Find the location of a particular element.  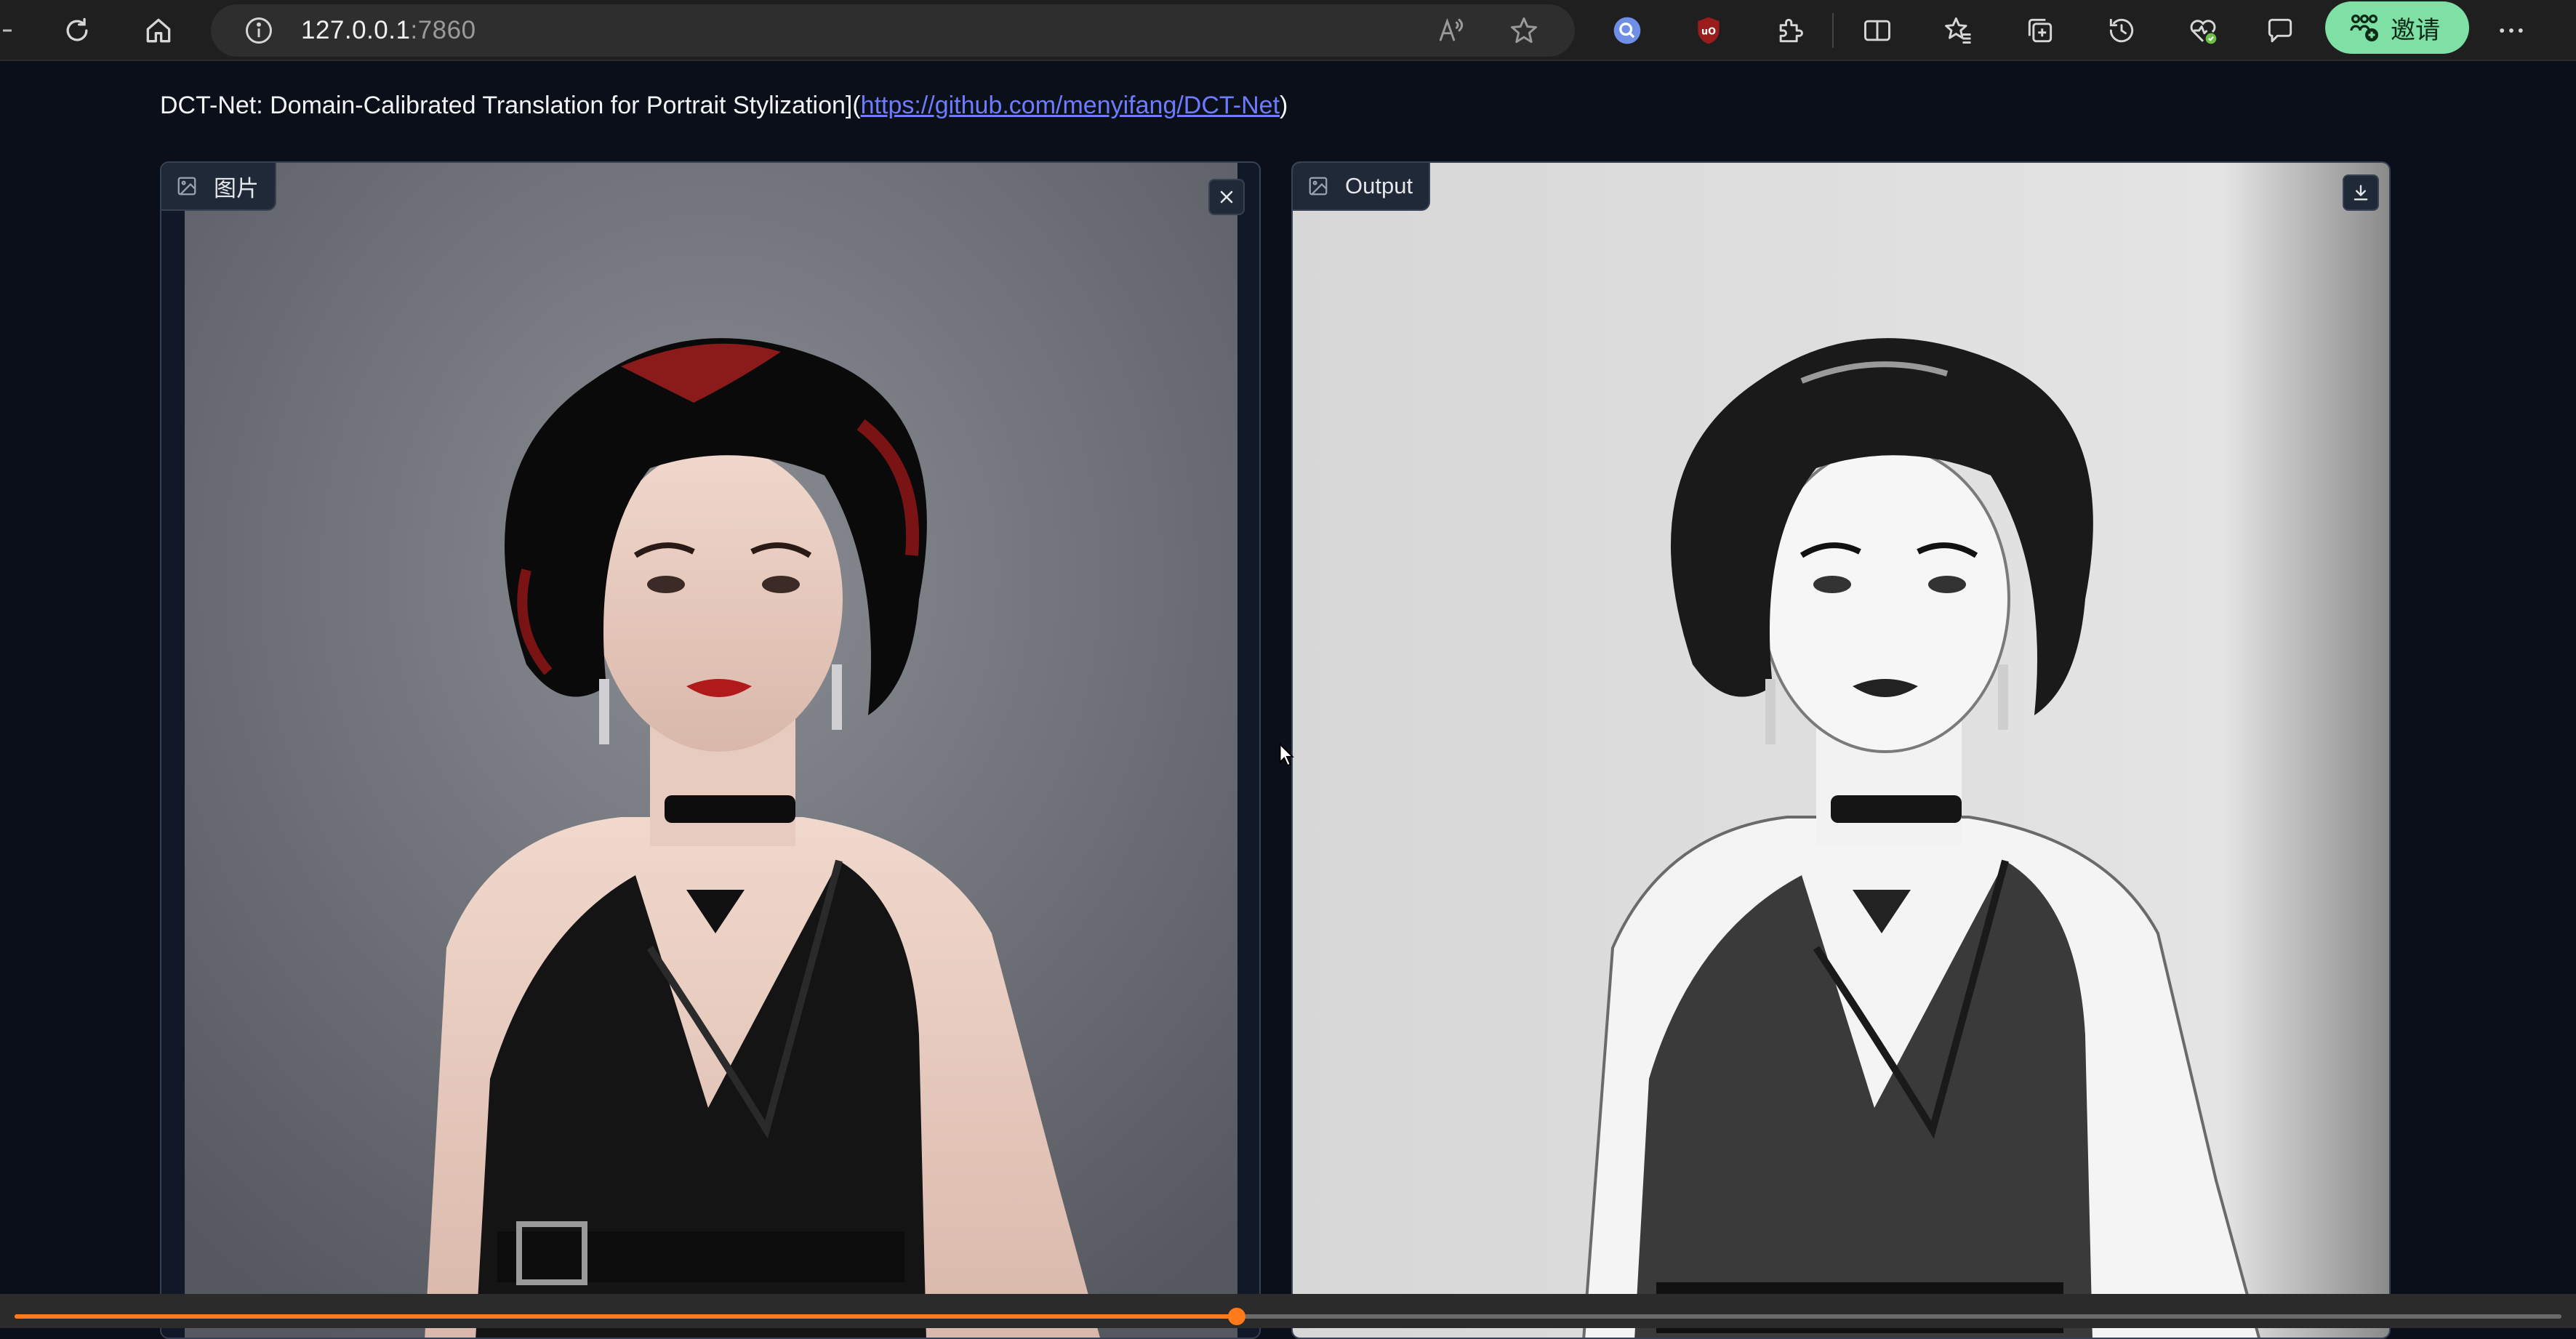

star-icon is located at coordinates (1524, 30).